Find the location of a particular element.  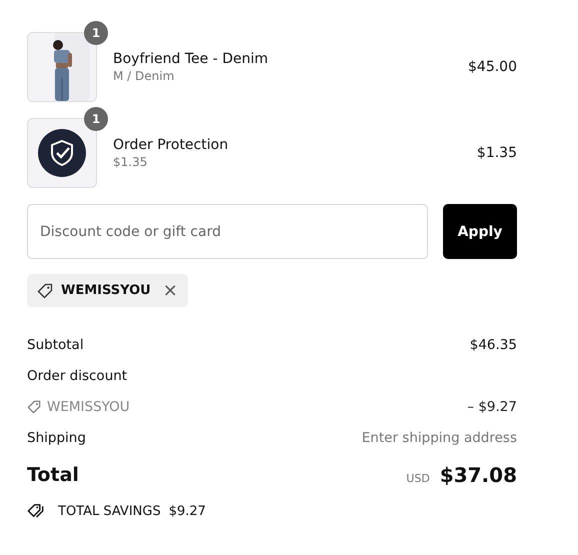

discount-amount: – $9.27 is located at coordinates (492, 406).